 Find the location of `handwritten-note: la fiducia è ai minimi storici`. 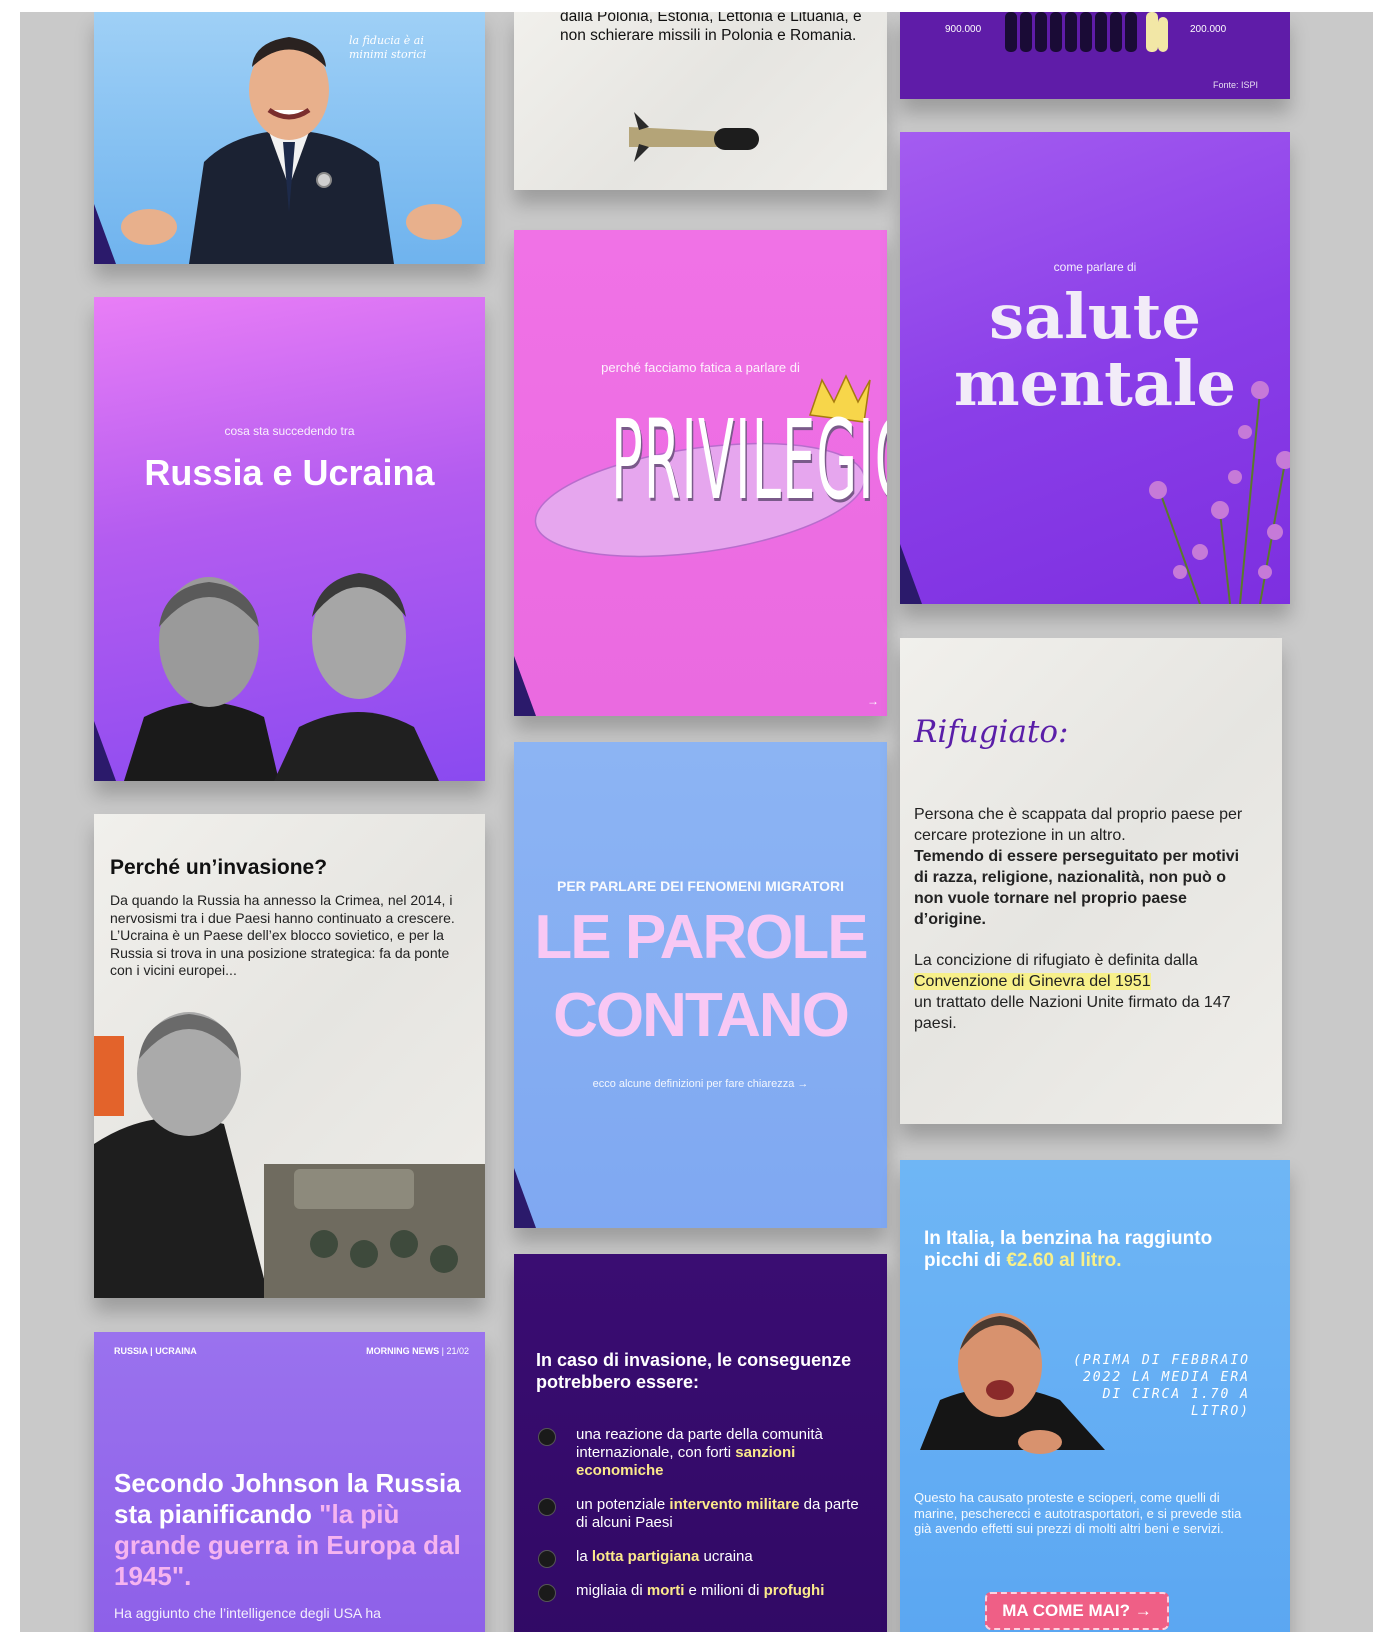

handwritten-note: la fiducia è ai minimi storici is located at coordinates (388, 47).